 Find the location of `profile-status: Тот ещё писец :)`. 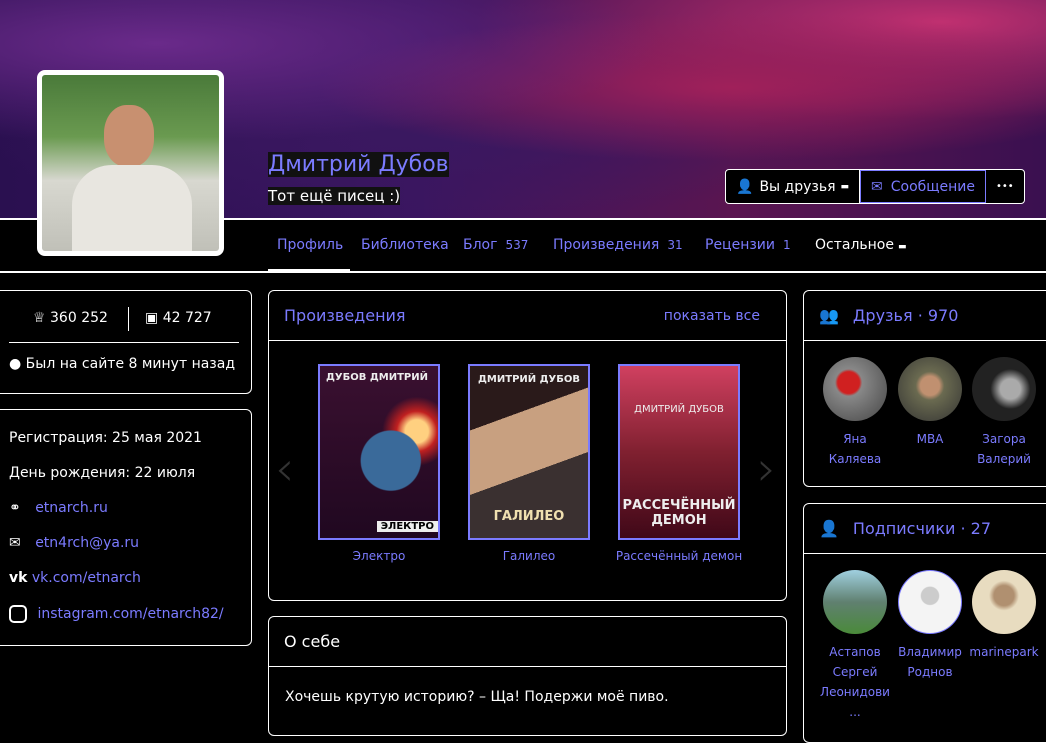

profile-status: Тот ещё писец :) is located at coordinates (334, 196).